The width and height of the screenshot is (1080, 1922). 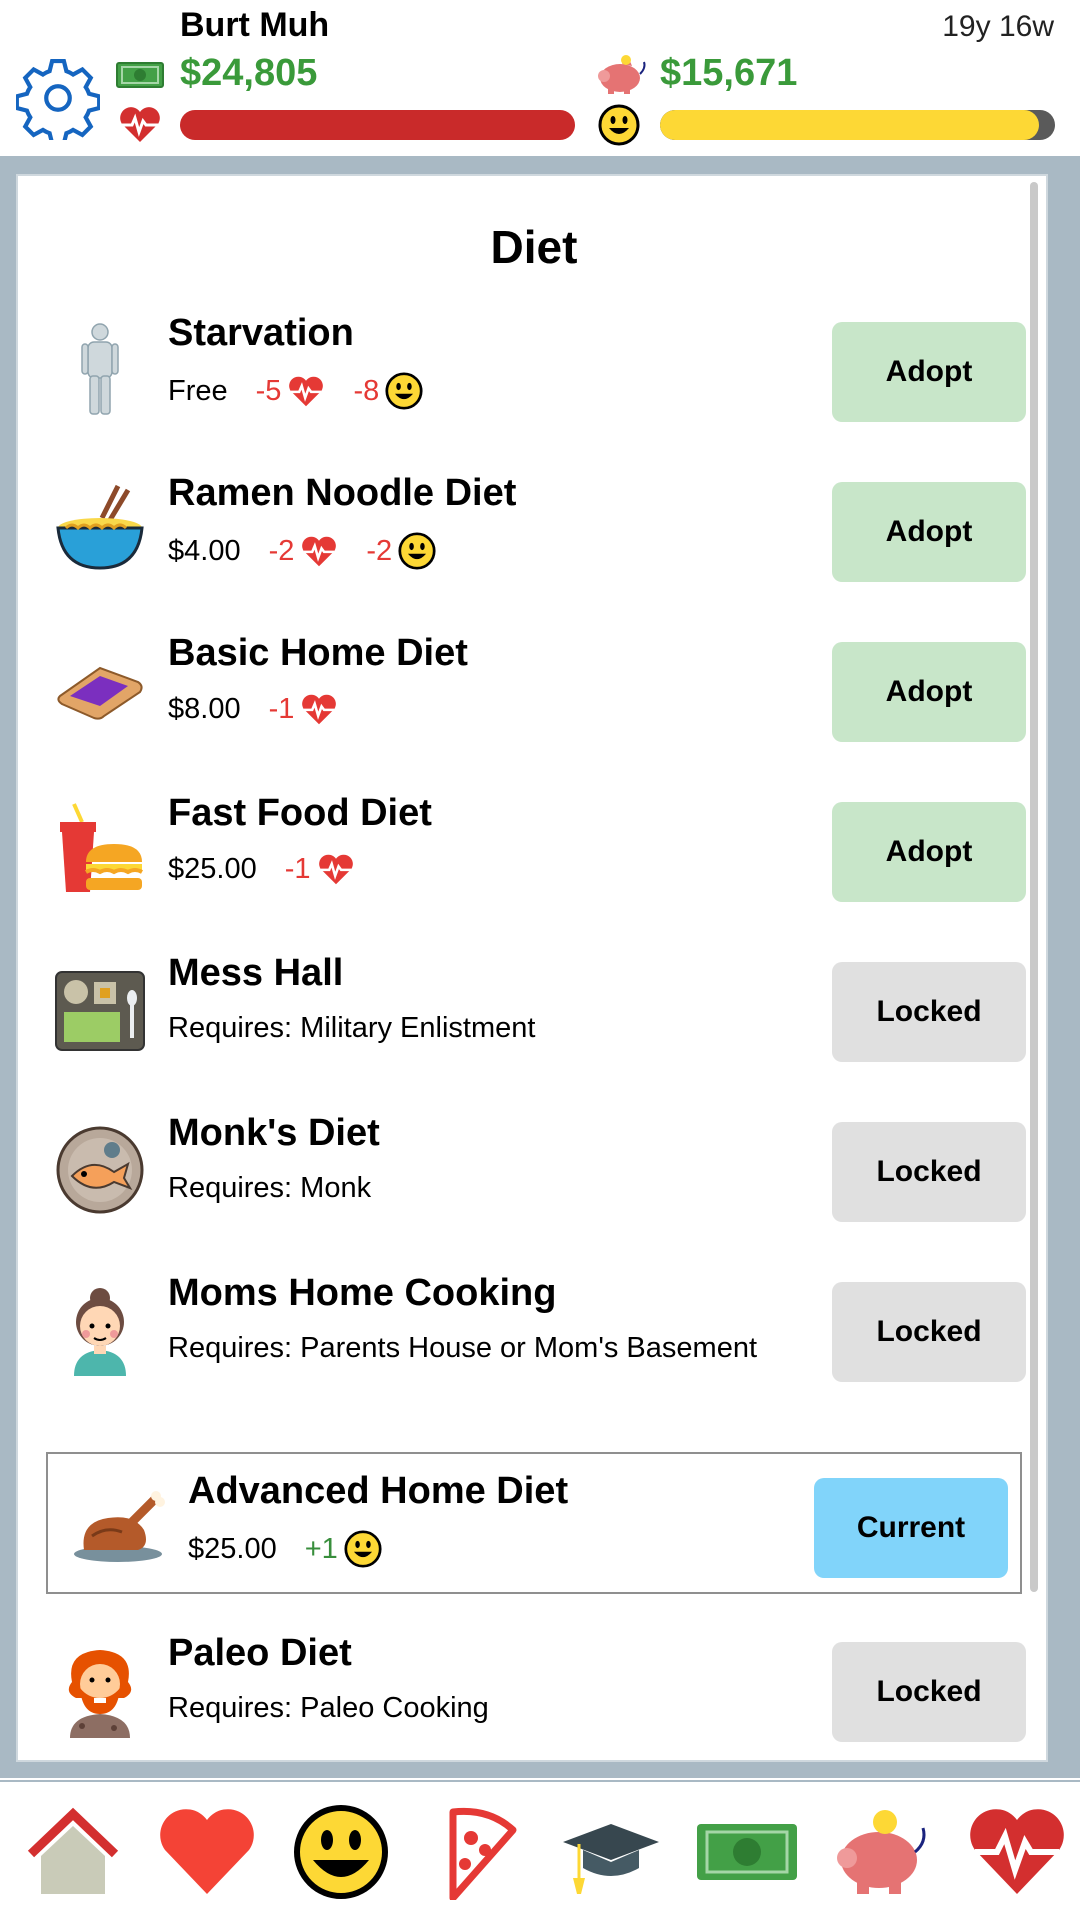 I want to click on happiness-change: +1, so click(x=321, y=1548).